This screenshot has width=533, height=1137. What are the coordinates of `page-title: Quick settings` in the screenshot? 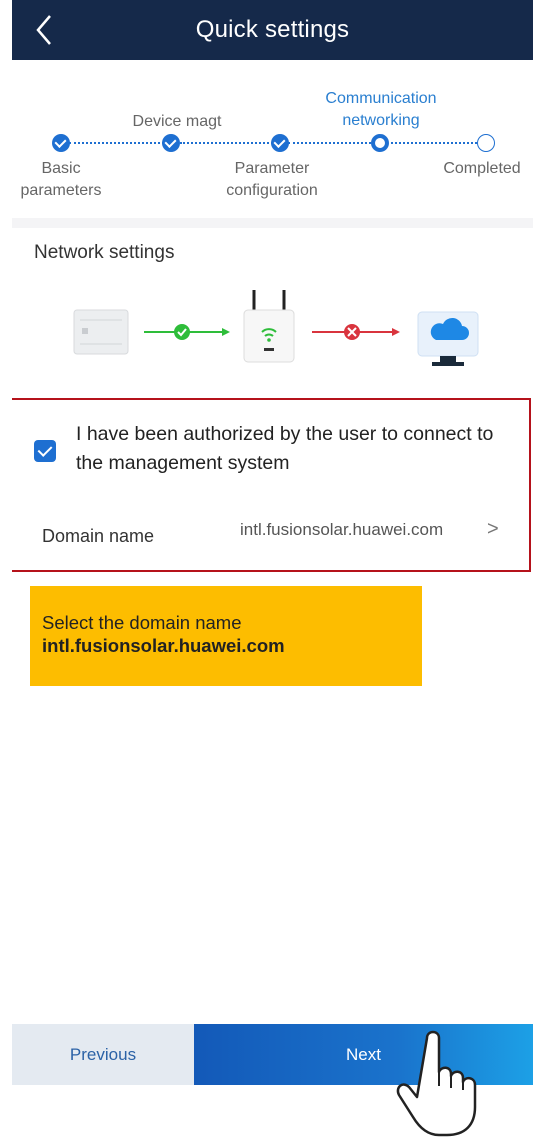 It's located at (272, 29).